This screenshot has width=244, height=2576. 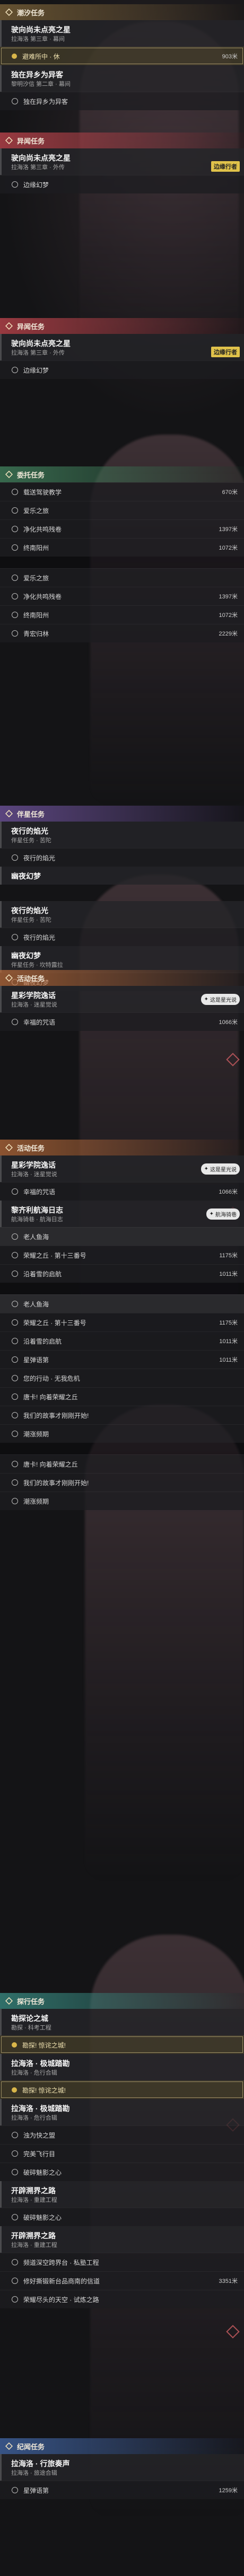 What do you see at coordinates (30, 831) in the screenshot?
I see `quest-title: 夜行的焰光` at bounding box center [30, 831].